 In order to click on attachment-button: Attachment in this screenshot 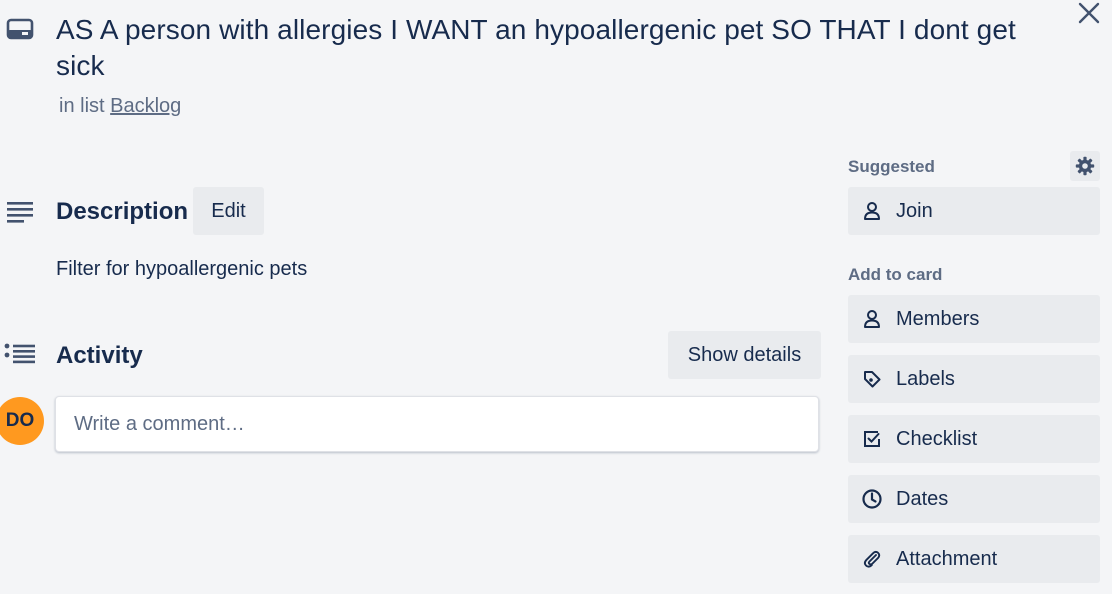, I will do `click(974, 559)`.